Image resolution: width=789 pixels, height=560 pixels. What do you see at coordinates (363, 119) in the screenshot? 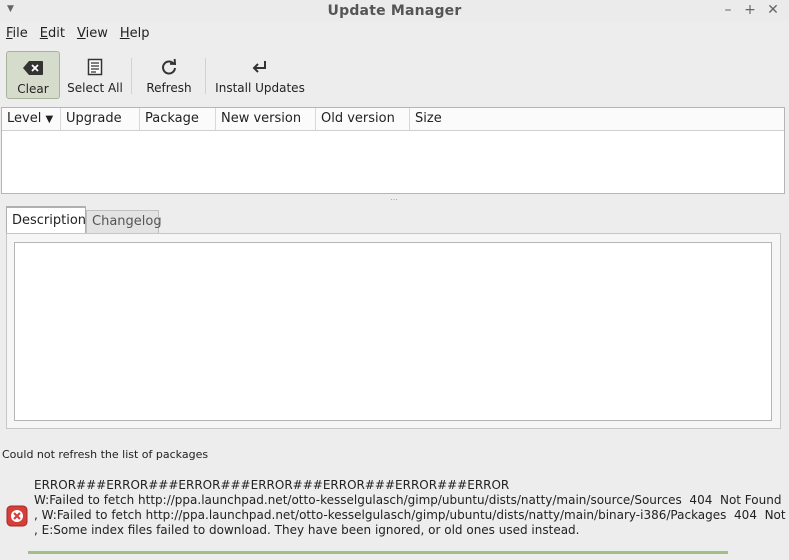
I see `column-header-old-version: Old version` at bounding box center [363, 119].